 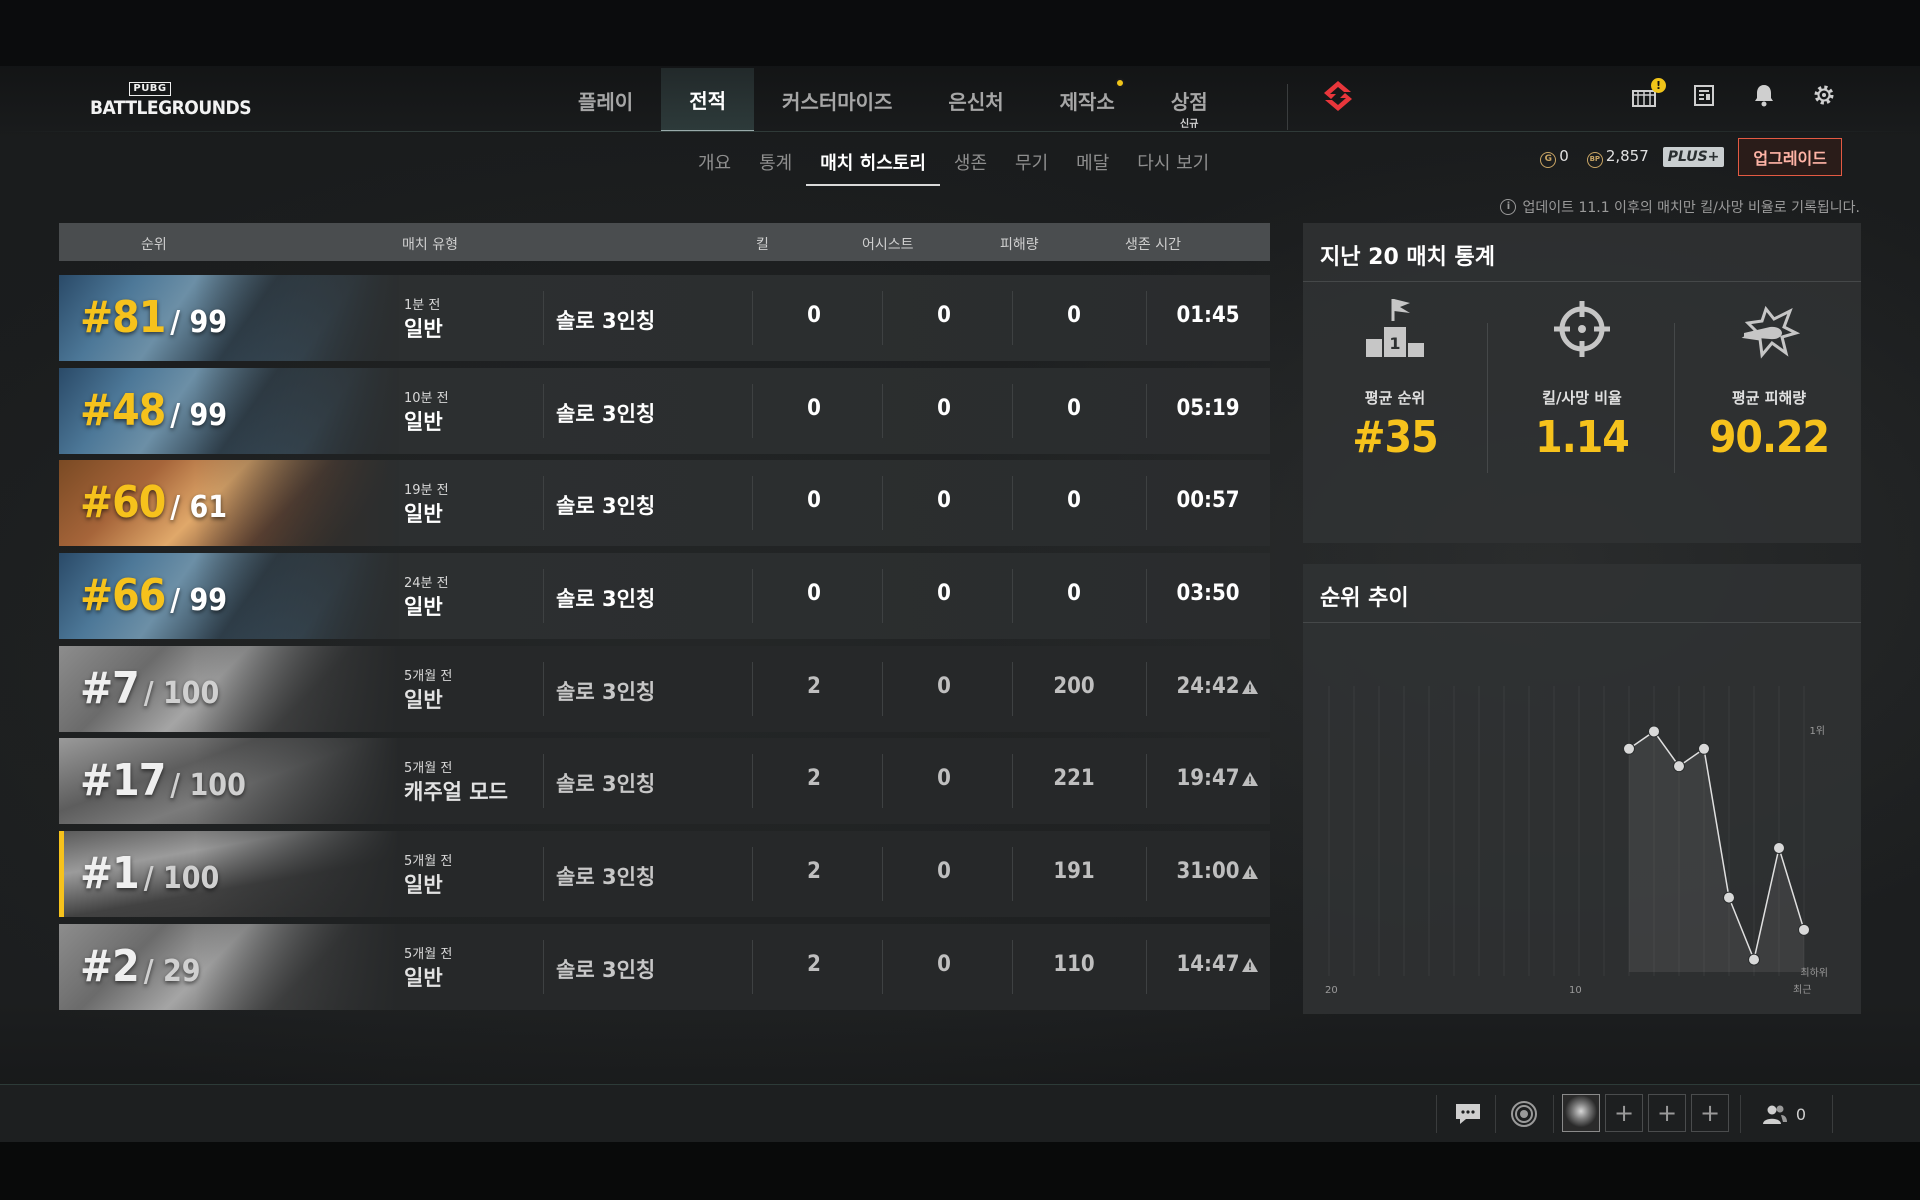 I want to click on bell-icon, so click(x=1764, y=98).